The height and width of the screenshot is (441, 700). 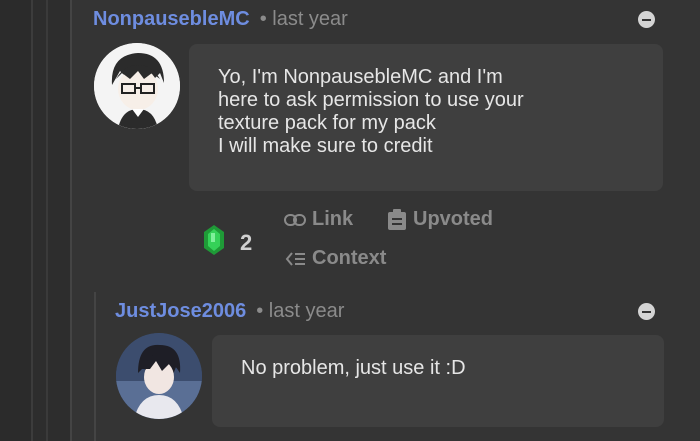 What do you see at coordinates (438, 381) in the screenshot?
I see `comment-body: No problem, just use it :D` at bounding box center [438, 381].